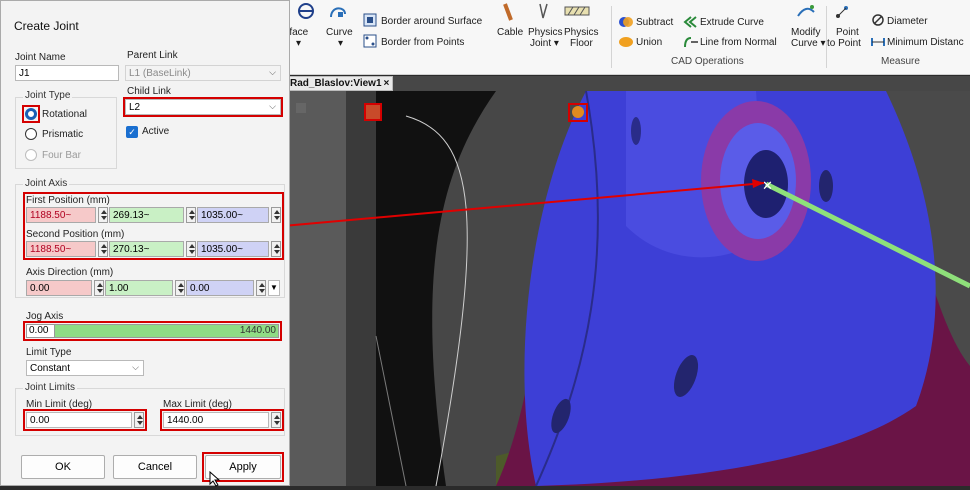  I want to click on max-limit-field: 1440.00, so click(216, 420).